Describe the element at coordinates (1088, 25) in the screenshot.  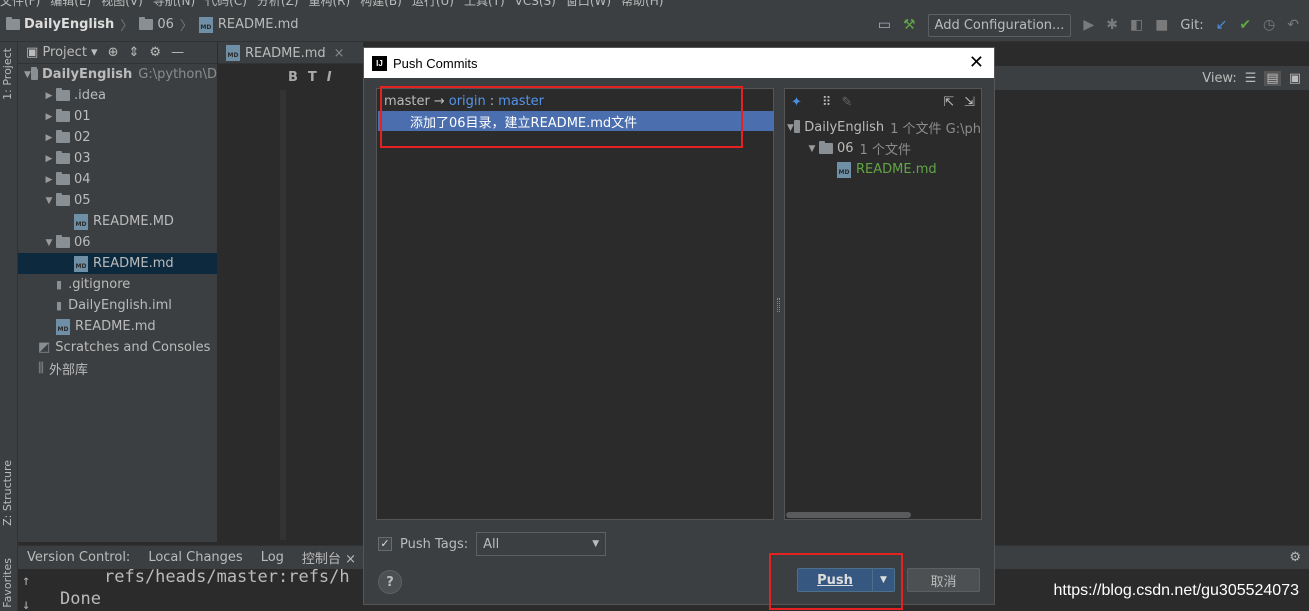
I see `run-icon: ▶` at that location.